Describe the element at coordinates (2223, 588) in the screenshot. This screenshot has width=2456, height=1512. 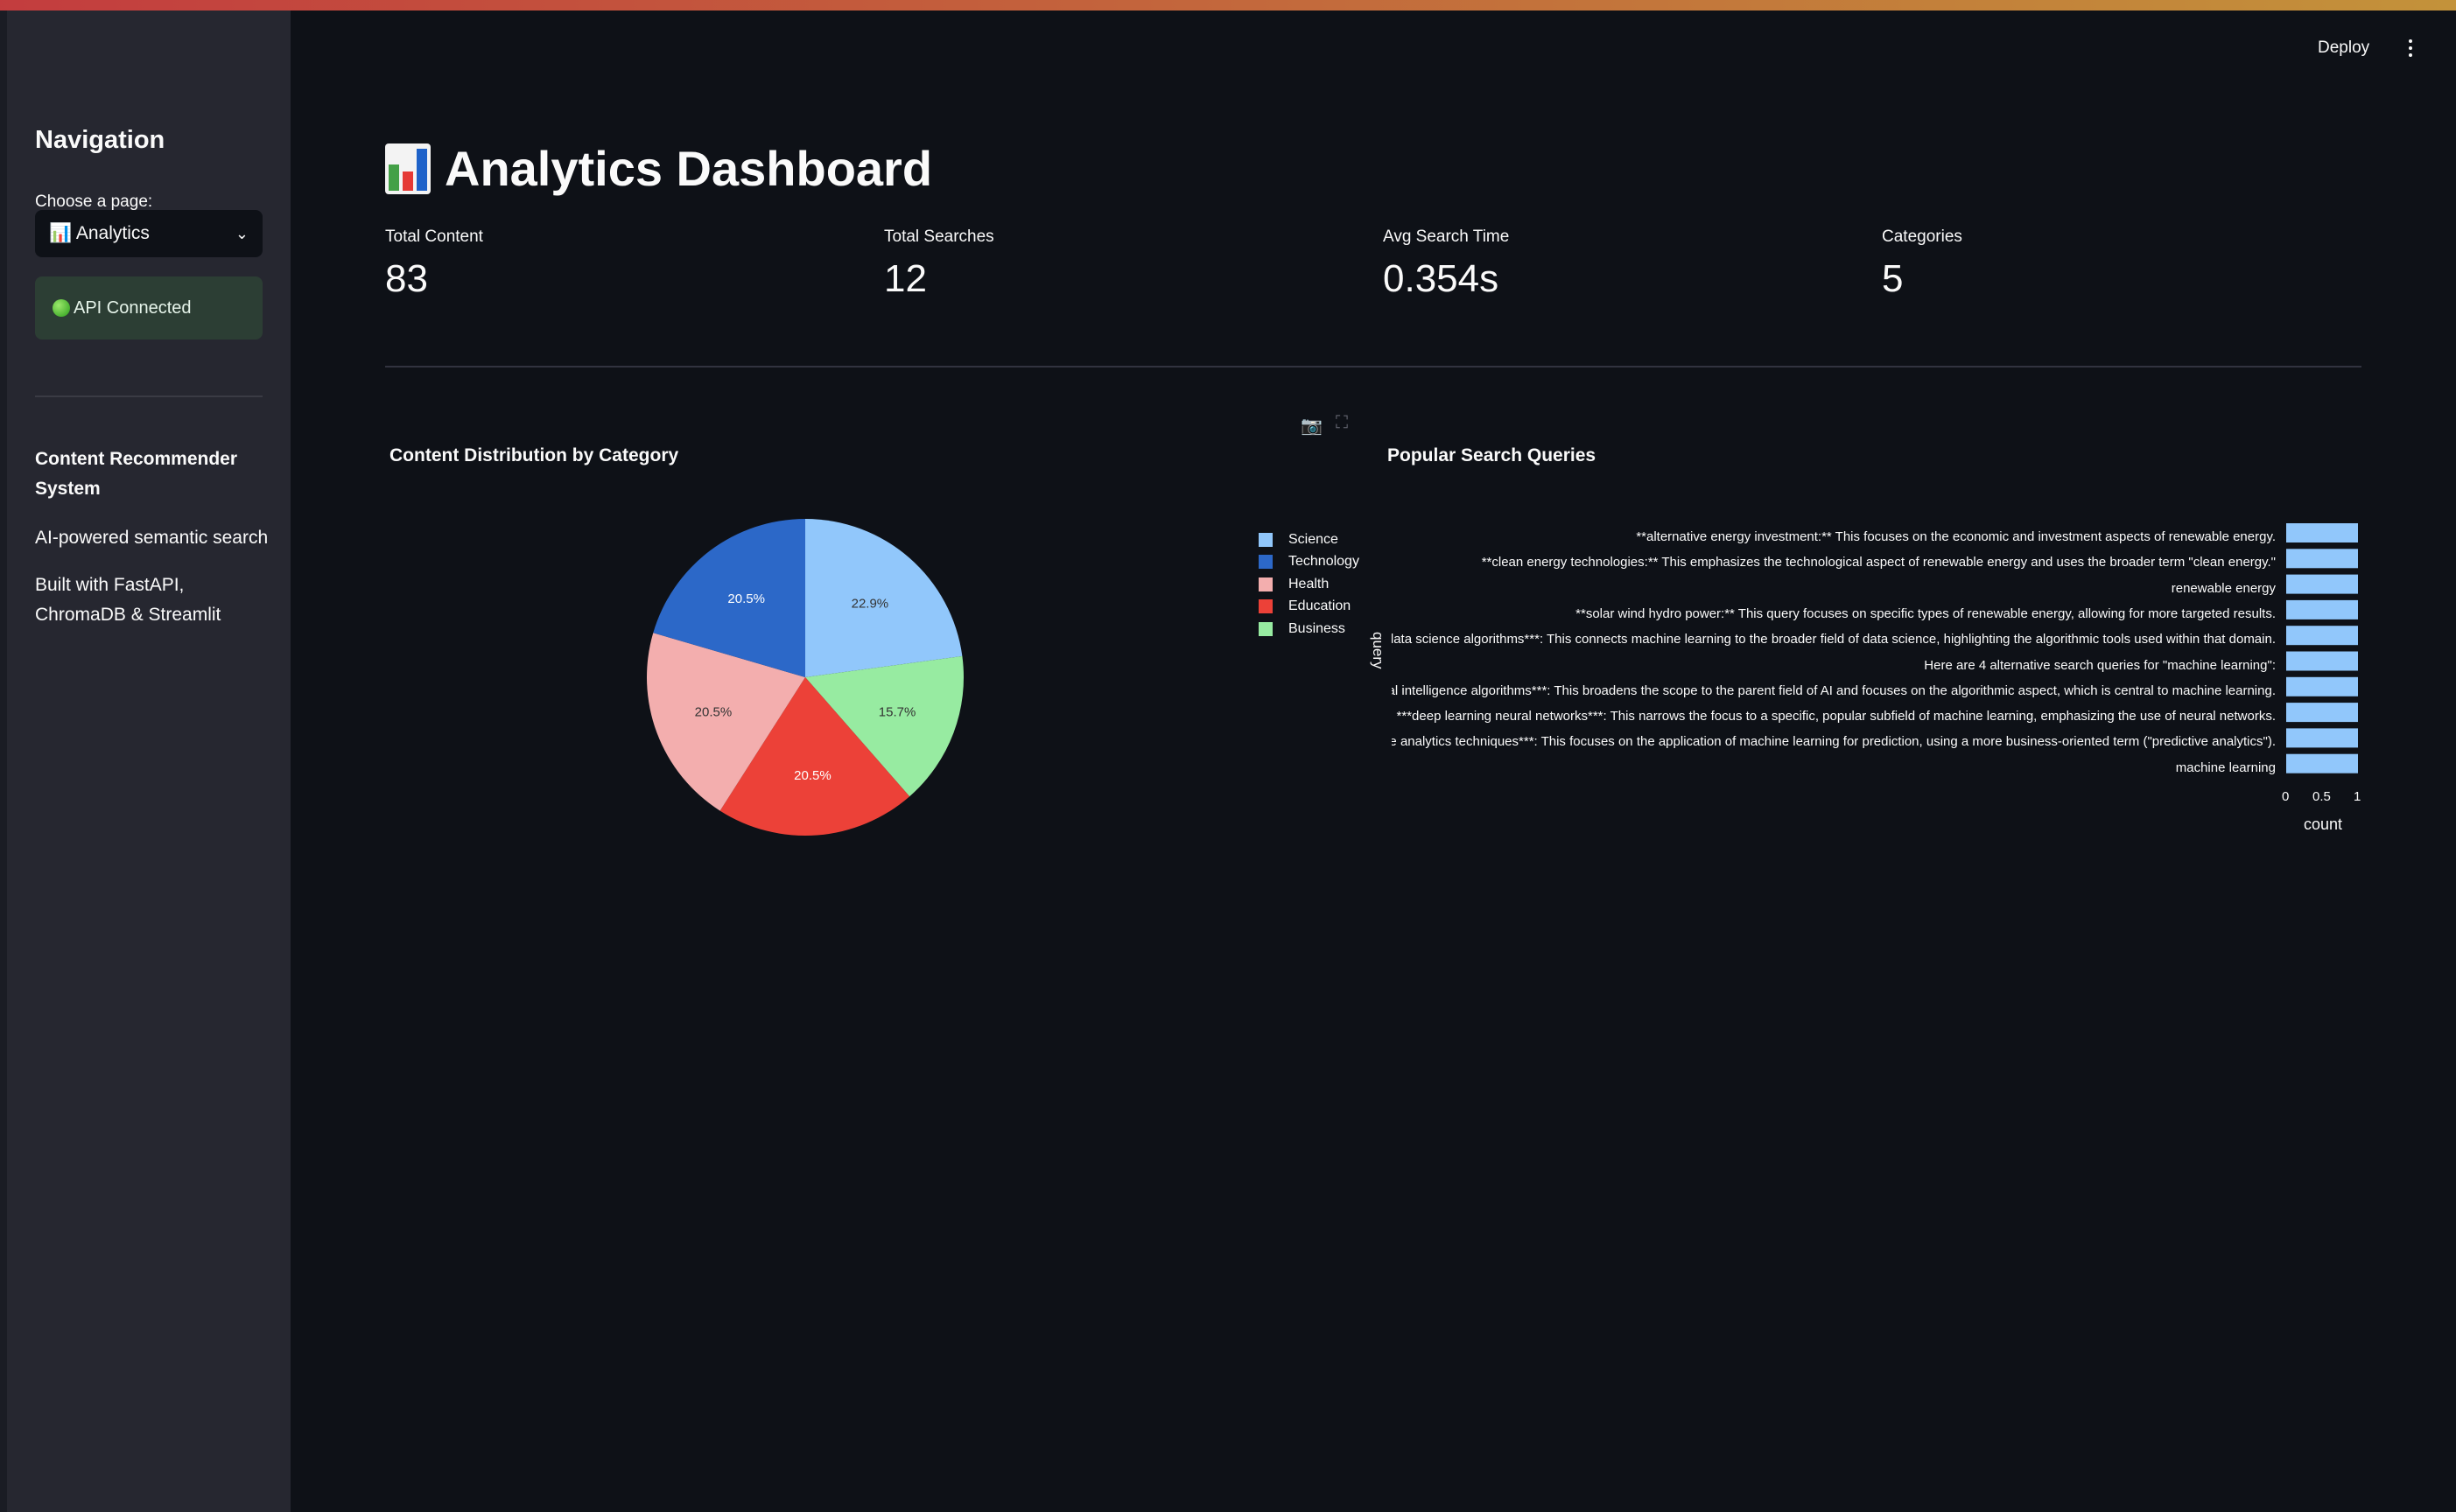
I see `bar-y-tick-label: renewable energy` at that location.